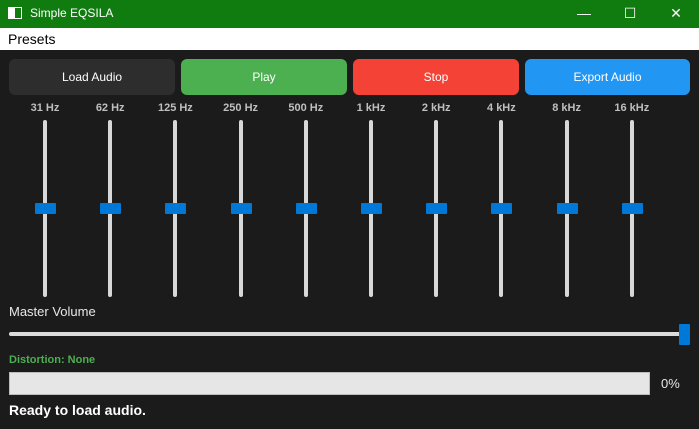  What do you see at coordinates (436, 77) in the screenshot?
I see `stop-button: Stop` at bounding box center [436, 77].